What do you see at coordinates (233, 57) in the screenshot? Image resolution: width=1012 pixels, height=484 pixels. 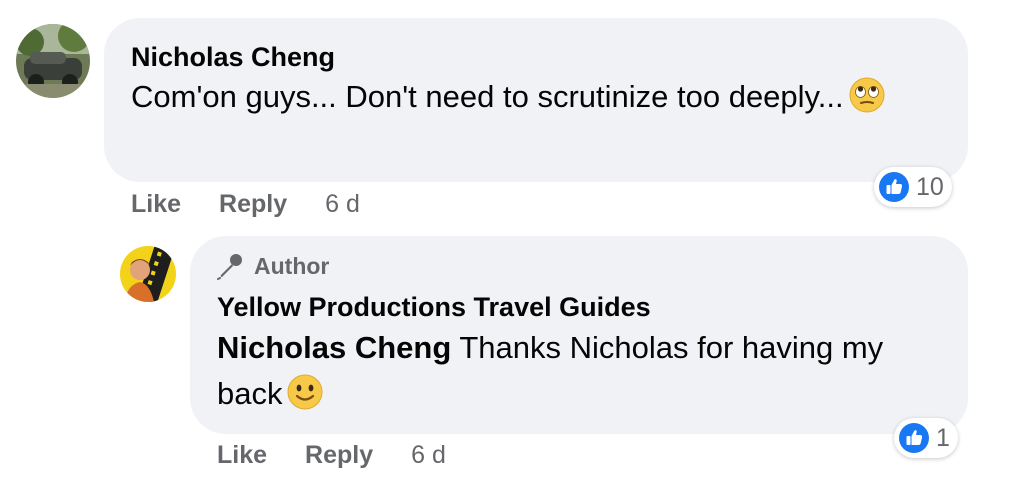 I see `comment-author-name: Nicholas Cheng` at bounding box center [233, 57].